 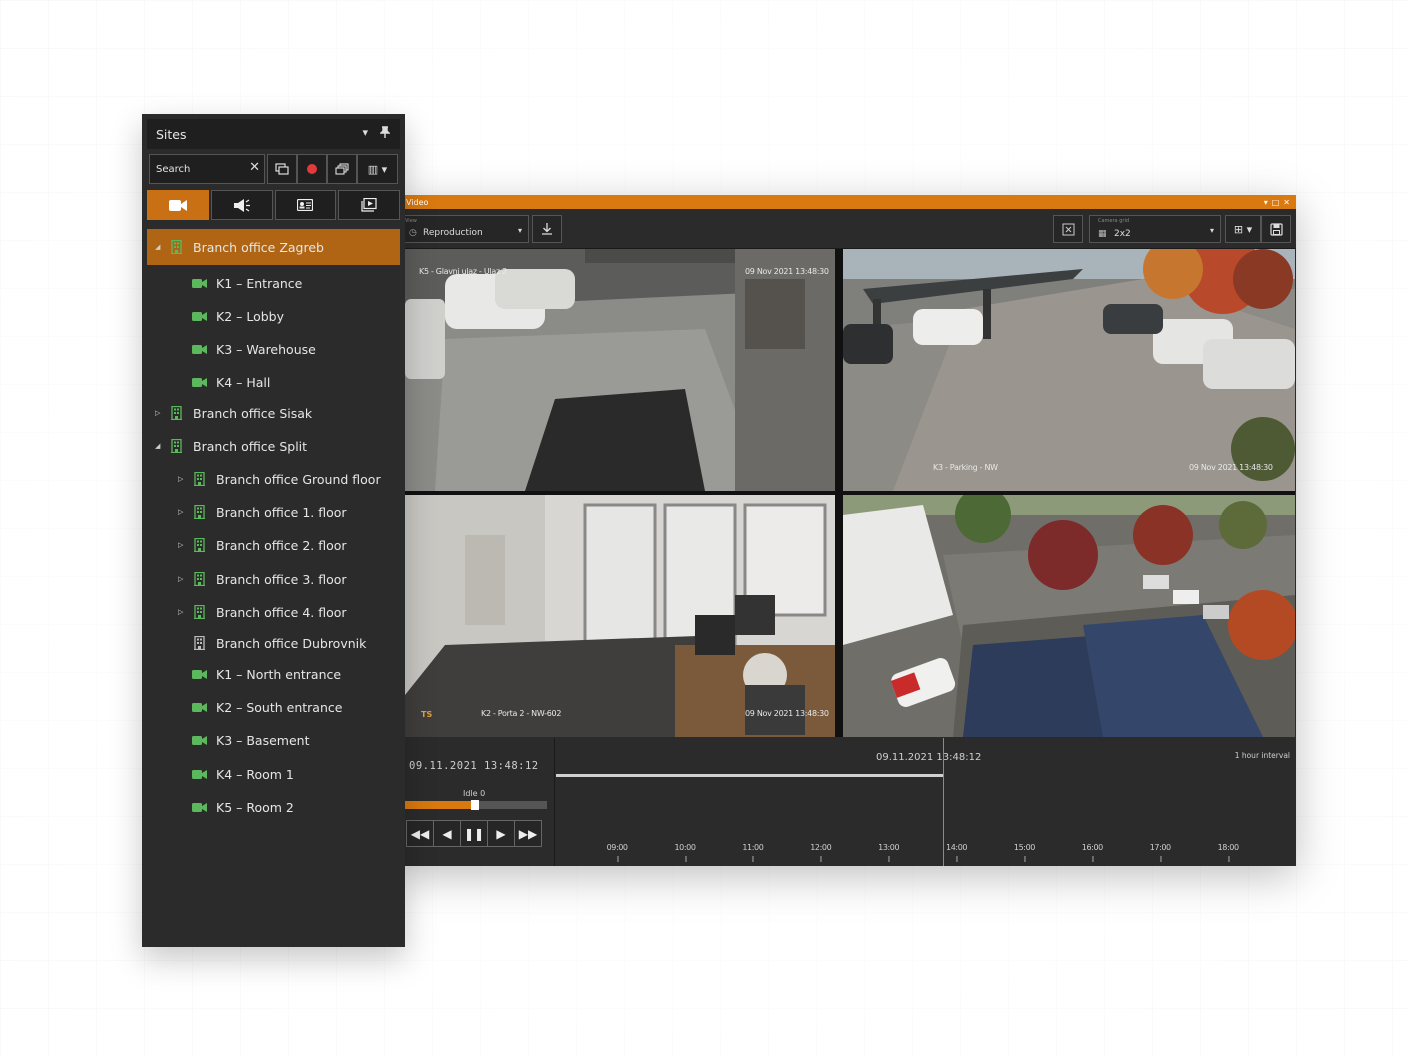 What do you see at coordinates (273, 545) in the screenshot?
I see `tree-site-item: ▷ Branch office 2. floor` at bounding box center [273, 545].